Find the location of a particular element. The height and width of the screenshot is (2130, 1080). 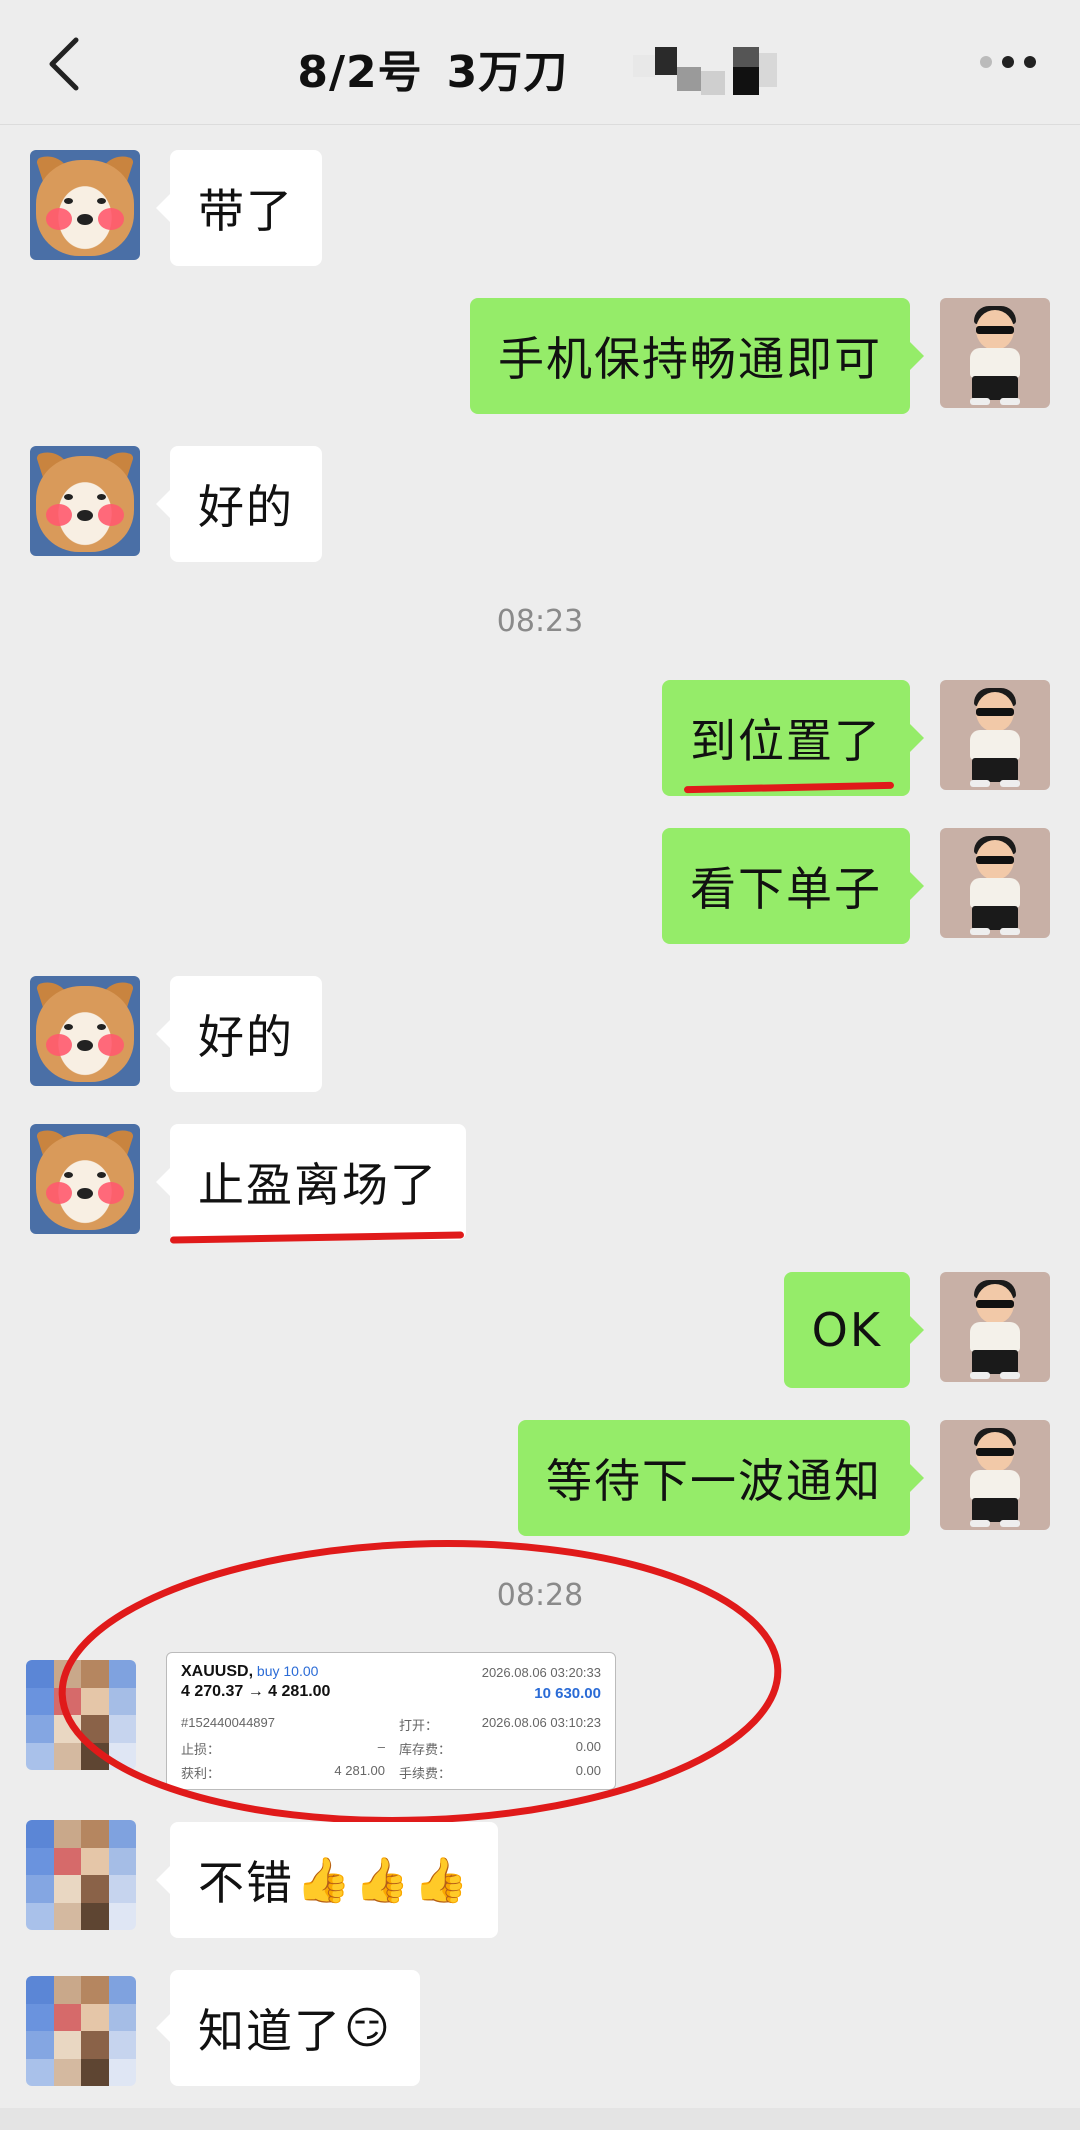

outgoing-message-bubble: 手机保持畅通即可 is located at coordinates (697, 356).